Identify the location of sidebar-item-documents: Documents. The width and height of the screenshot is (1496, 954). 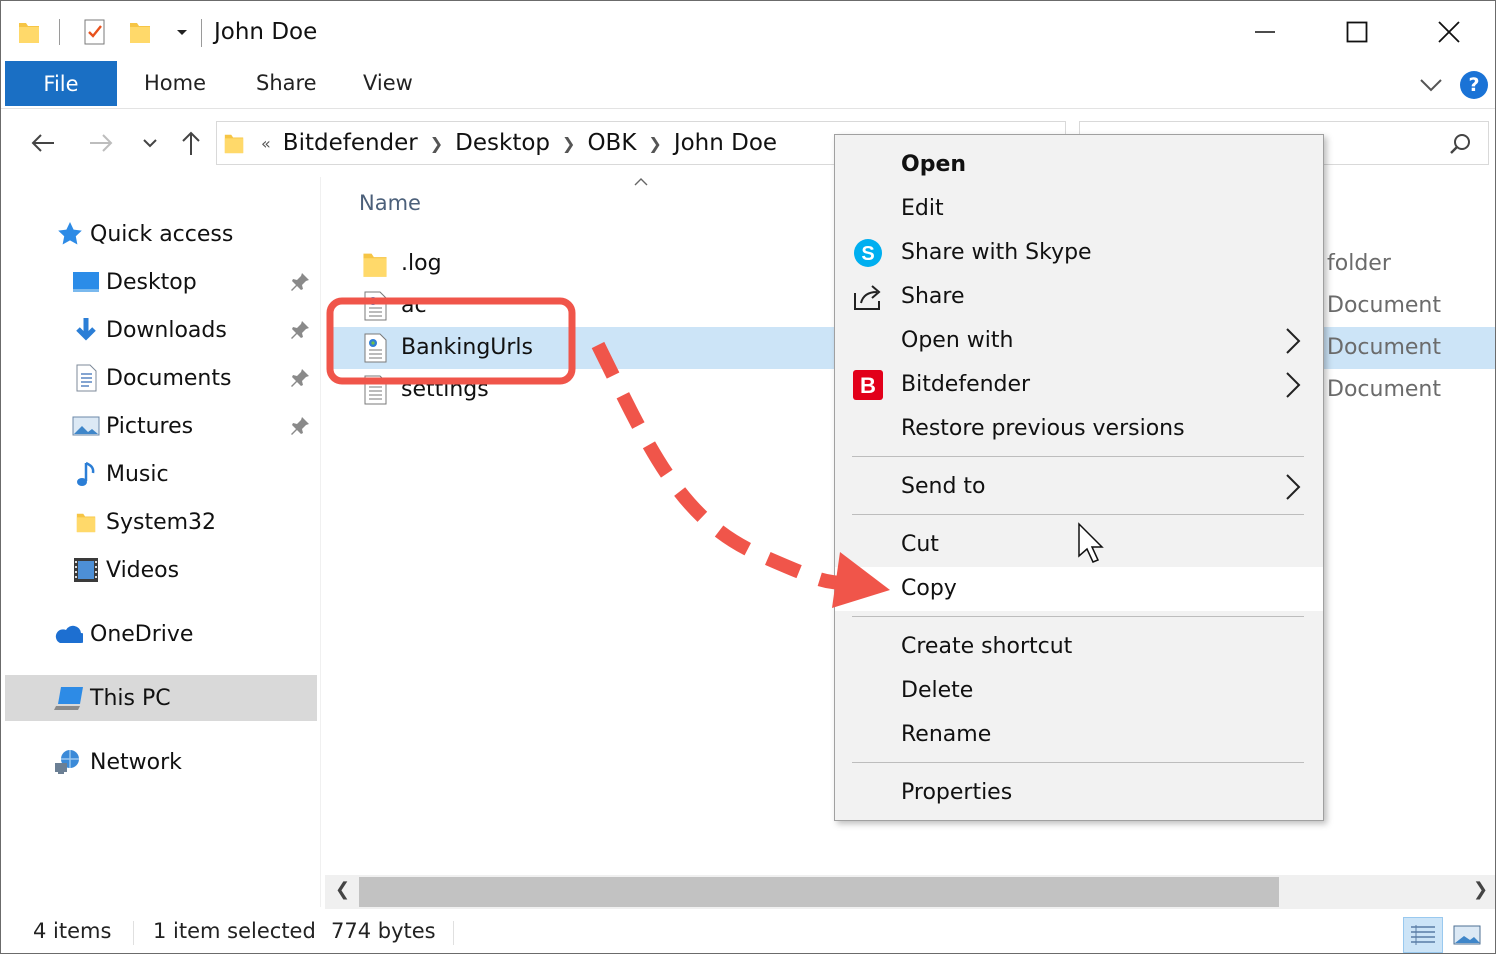
(161, 378).